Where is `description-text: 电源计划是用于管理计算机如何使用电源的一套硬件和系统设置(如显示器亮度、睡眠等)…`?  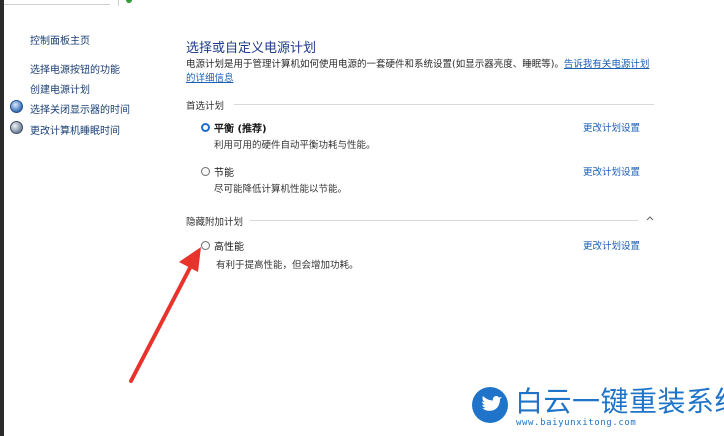 description-text: 电源计划是用于管理计算机如何使用电源的一套硬件和系统设置(如显示器亮度、睡眠等)… is located at coordinates (375, 64).